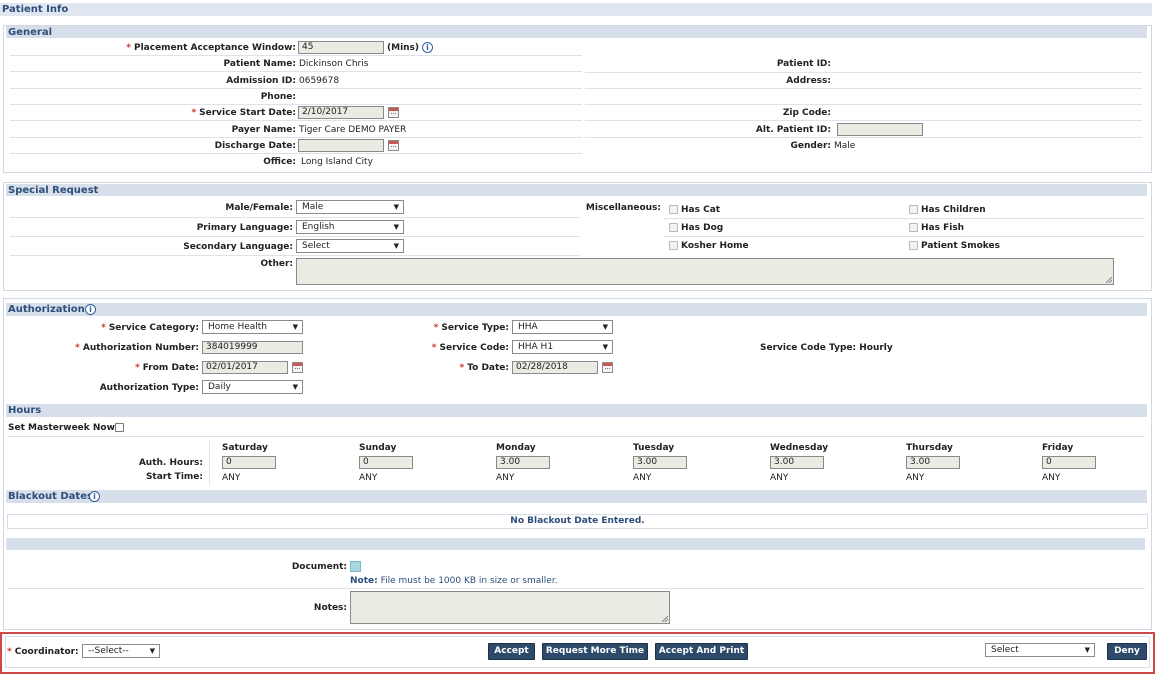 This screenshot has height=675, width=1159. What do you see at coordinates (350, 227) in the screenshot?
I see `primary-language-select: English ▼` at bounding box center [350, 227].